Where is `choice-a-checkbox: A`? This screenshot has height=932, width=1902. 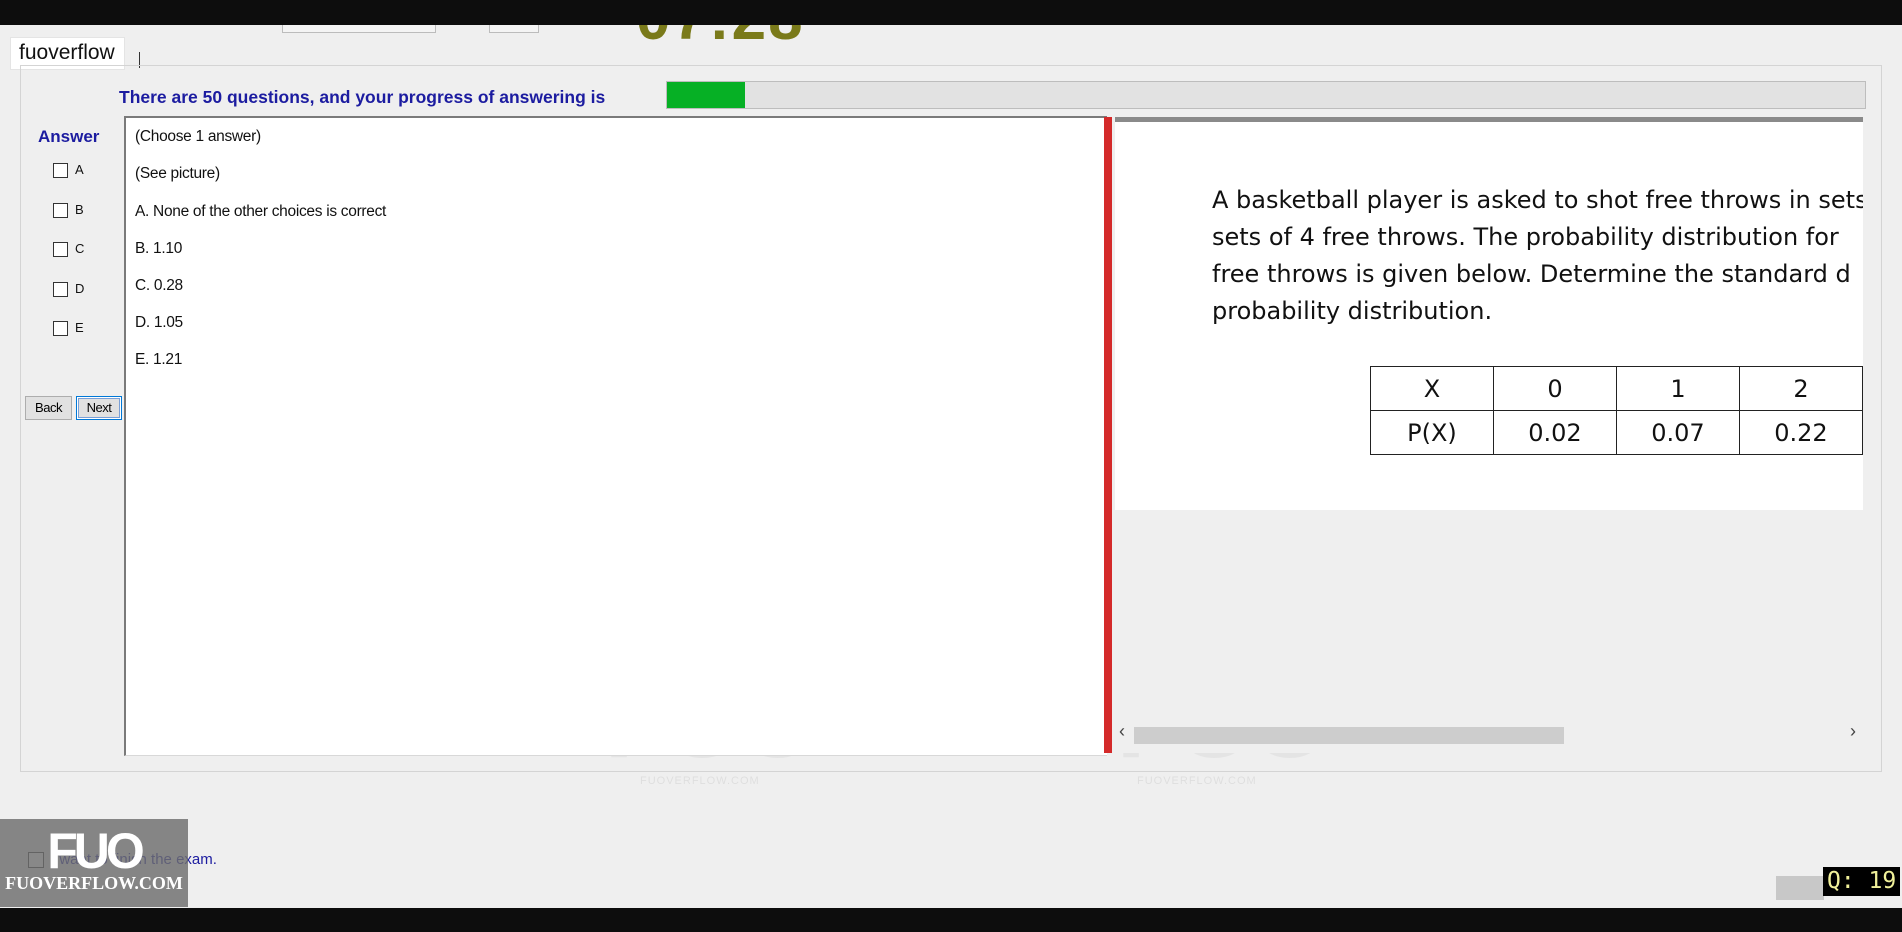
choice-a-checkbox: A is located at coordinates (68, 170).